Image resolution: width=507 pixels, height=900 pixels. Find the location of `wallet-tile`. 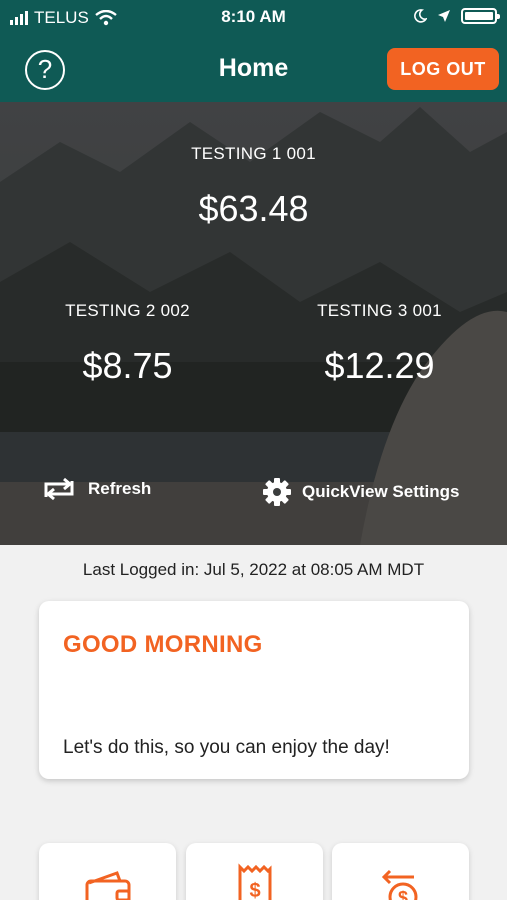

wallet-tile is located at coordinates (107, 871).